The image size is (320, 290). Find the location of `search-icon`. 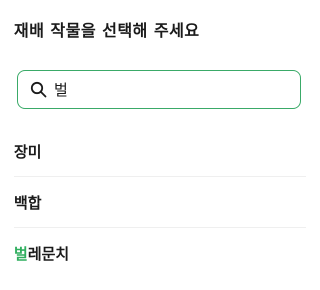

search-icon is located at coordinates (38, 90).